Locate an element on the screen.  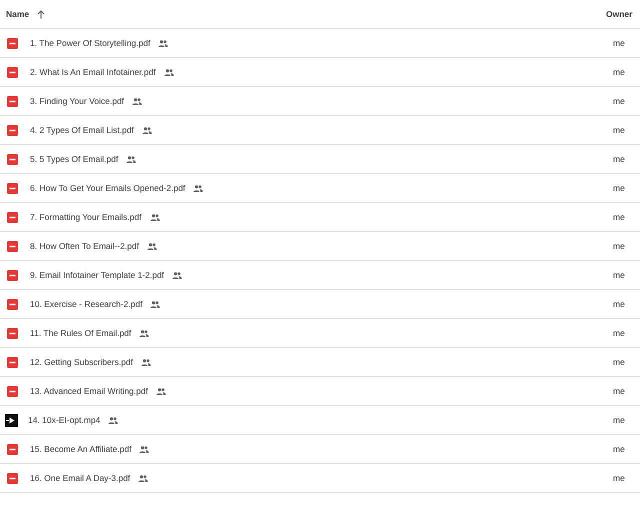
file-name: 13. Advanced Email Writing.pdf is located at coordinates (89, 391).